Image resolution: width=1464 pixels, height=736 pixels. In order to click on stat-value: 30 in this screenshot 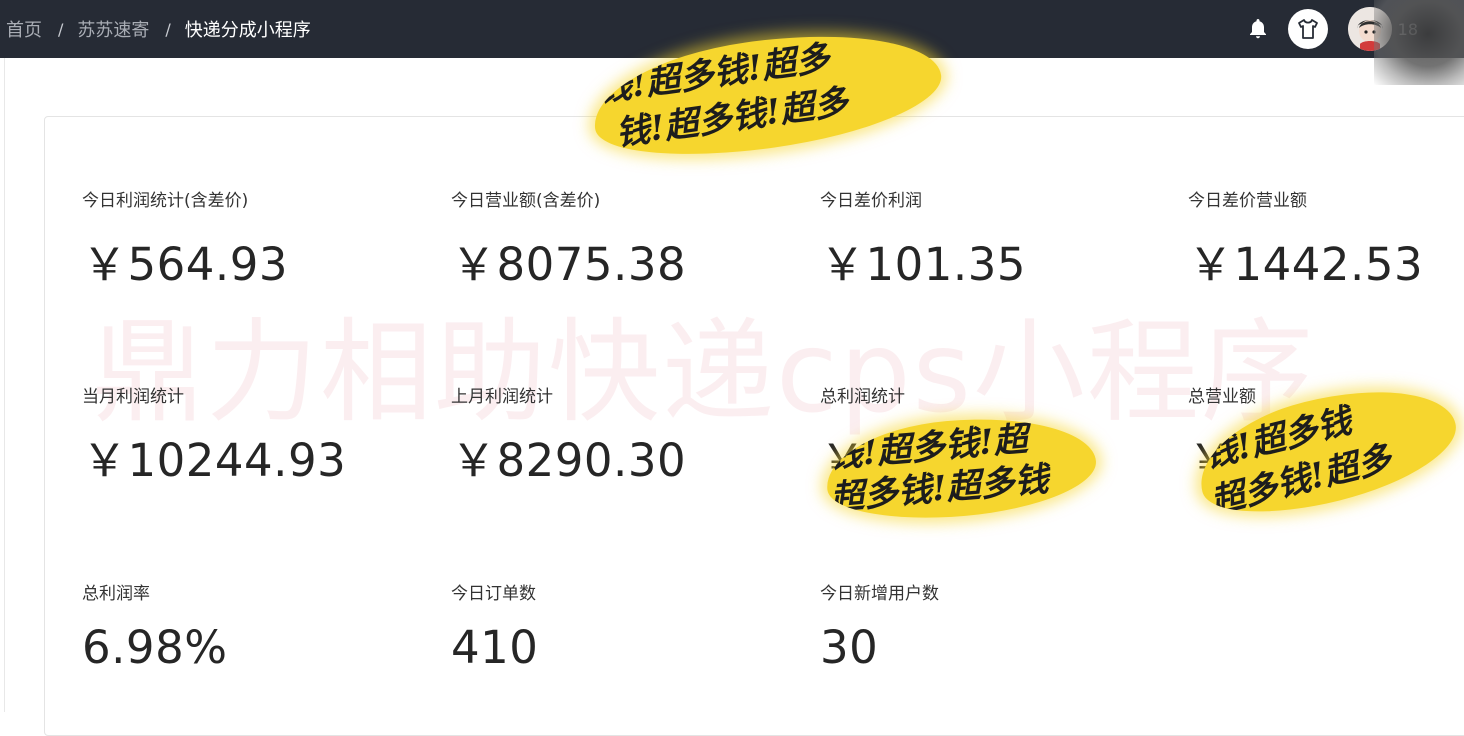, I will do `click(849, 647)`.